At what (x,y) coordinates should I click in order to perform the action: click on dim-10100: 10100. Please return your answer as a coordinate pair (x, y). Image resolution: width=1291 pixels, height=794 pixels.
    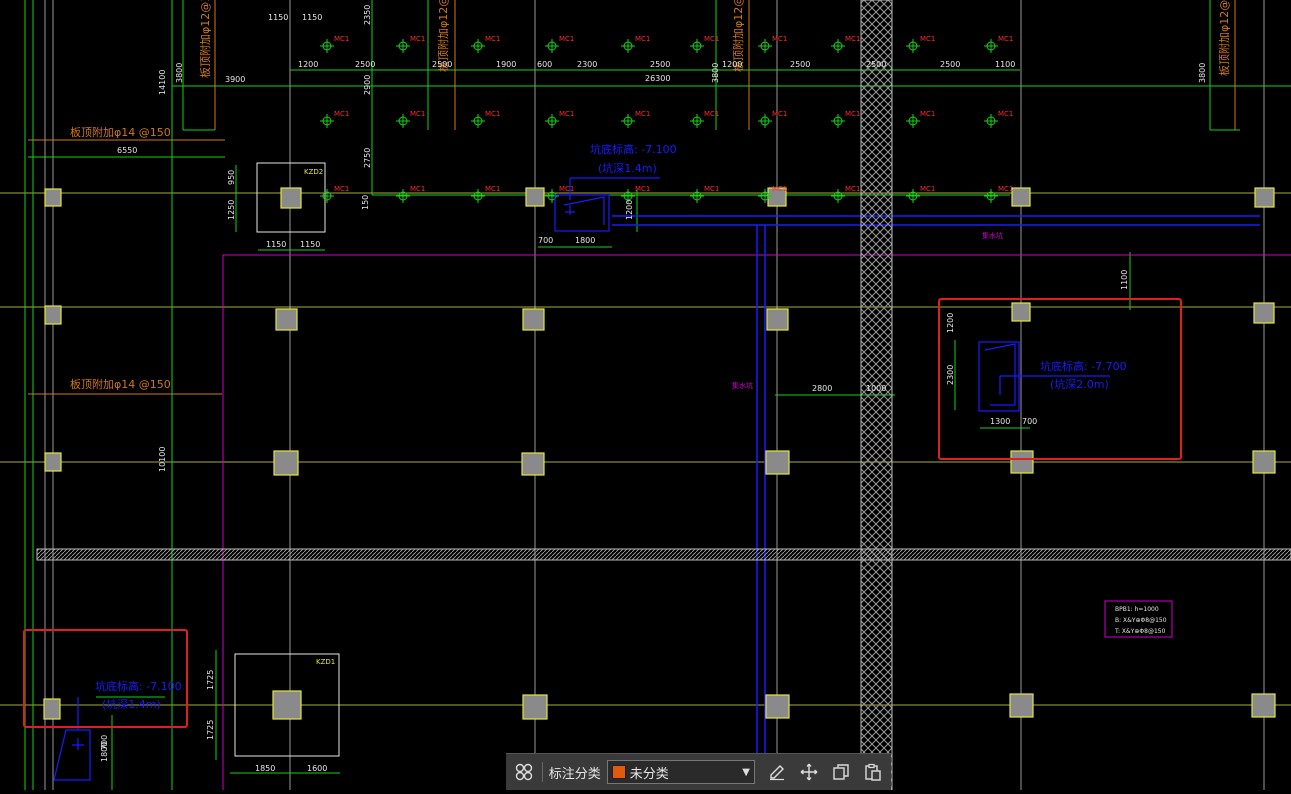
    Looking at the image, I should click on (162, 459).